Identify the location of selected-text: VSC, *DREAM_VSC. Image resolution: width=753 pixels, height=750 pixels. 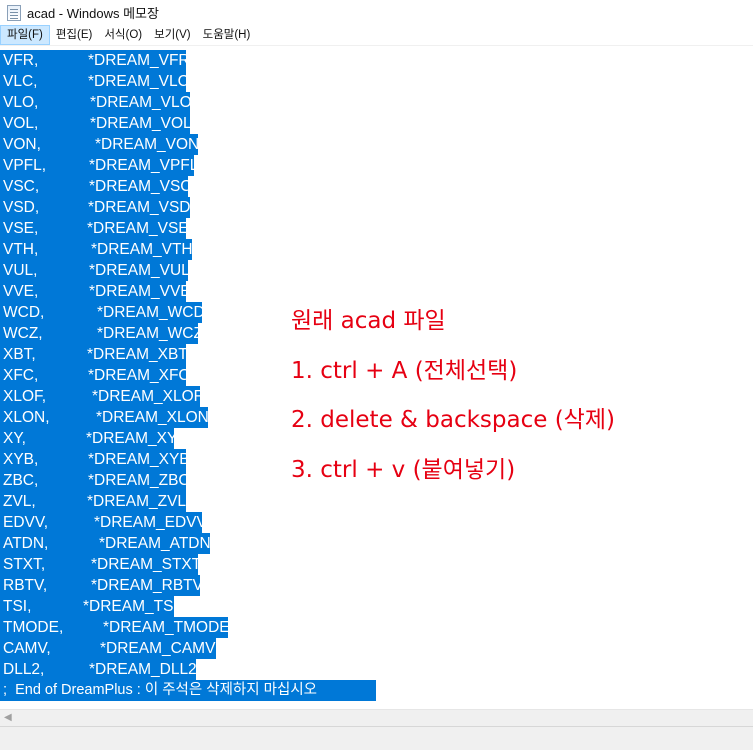
(96, 186).